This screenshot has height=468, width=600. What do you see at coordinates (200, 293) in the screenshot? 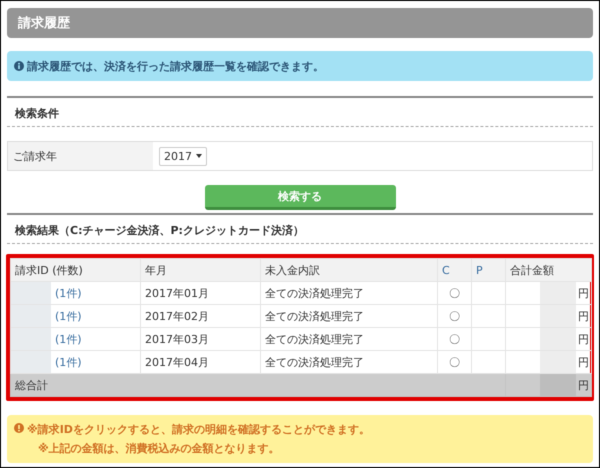
I see `table-cell: 2017年01月` at bounding box center [200, 293].